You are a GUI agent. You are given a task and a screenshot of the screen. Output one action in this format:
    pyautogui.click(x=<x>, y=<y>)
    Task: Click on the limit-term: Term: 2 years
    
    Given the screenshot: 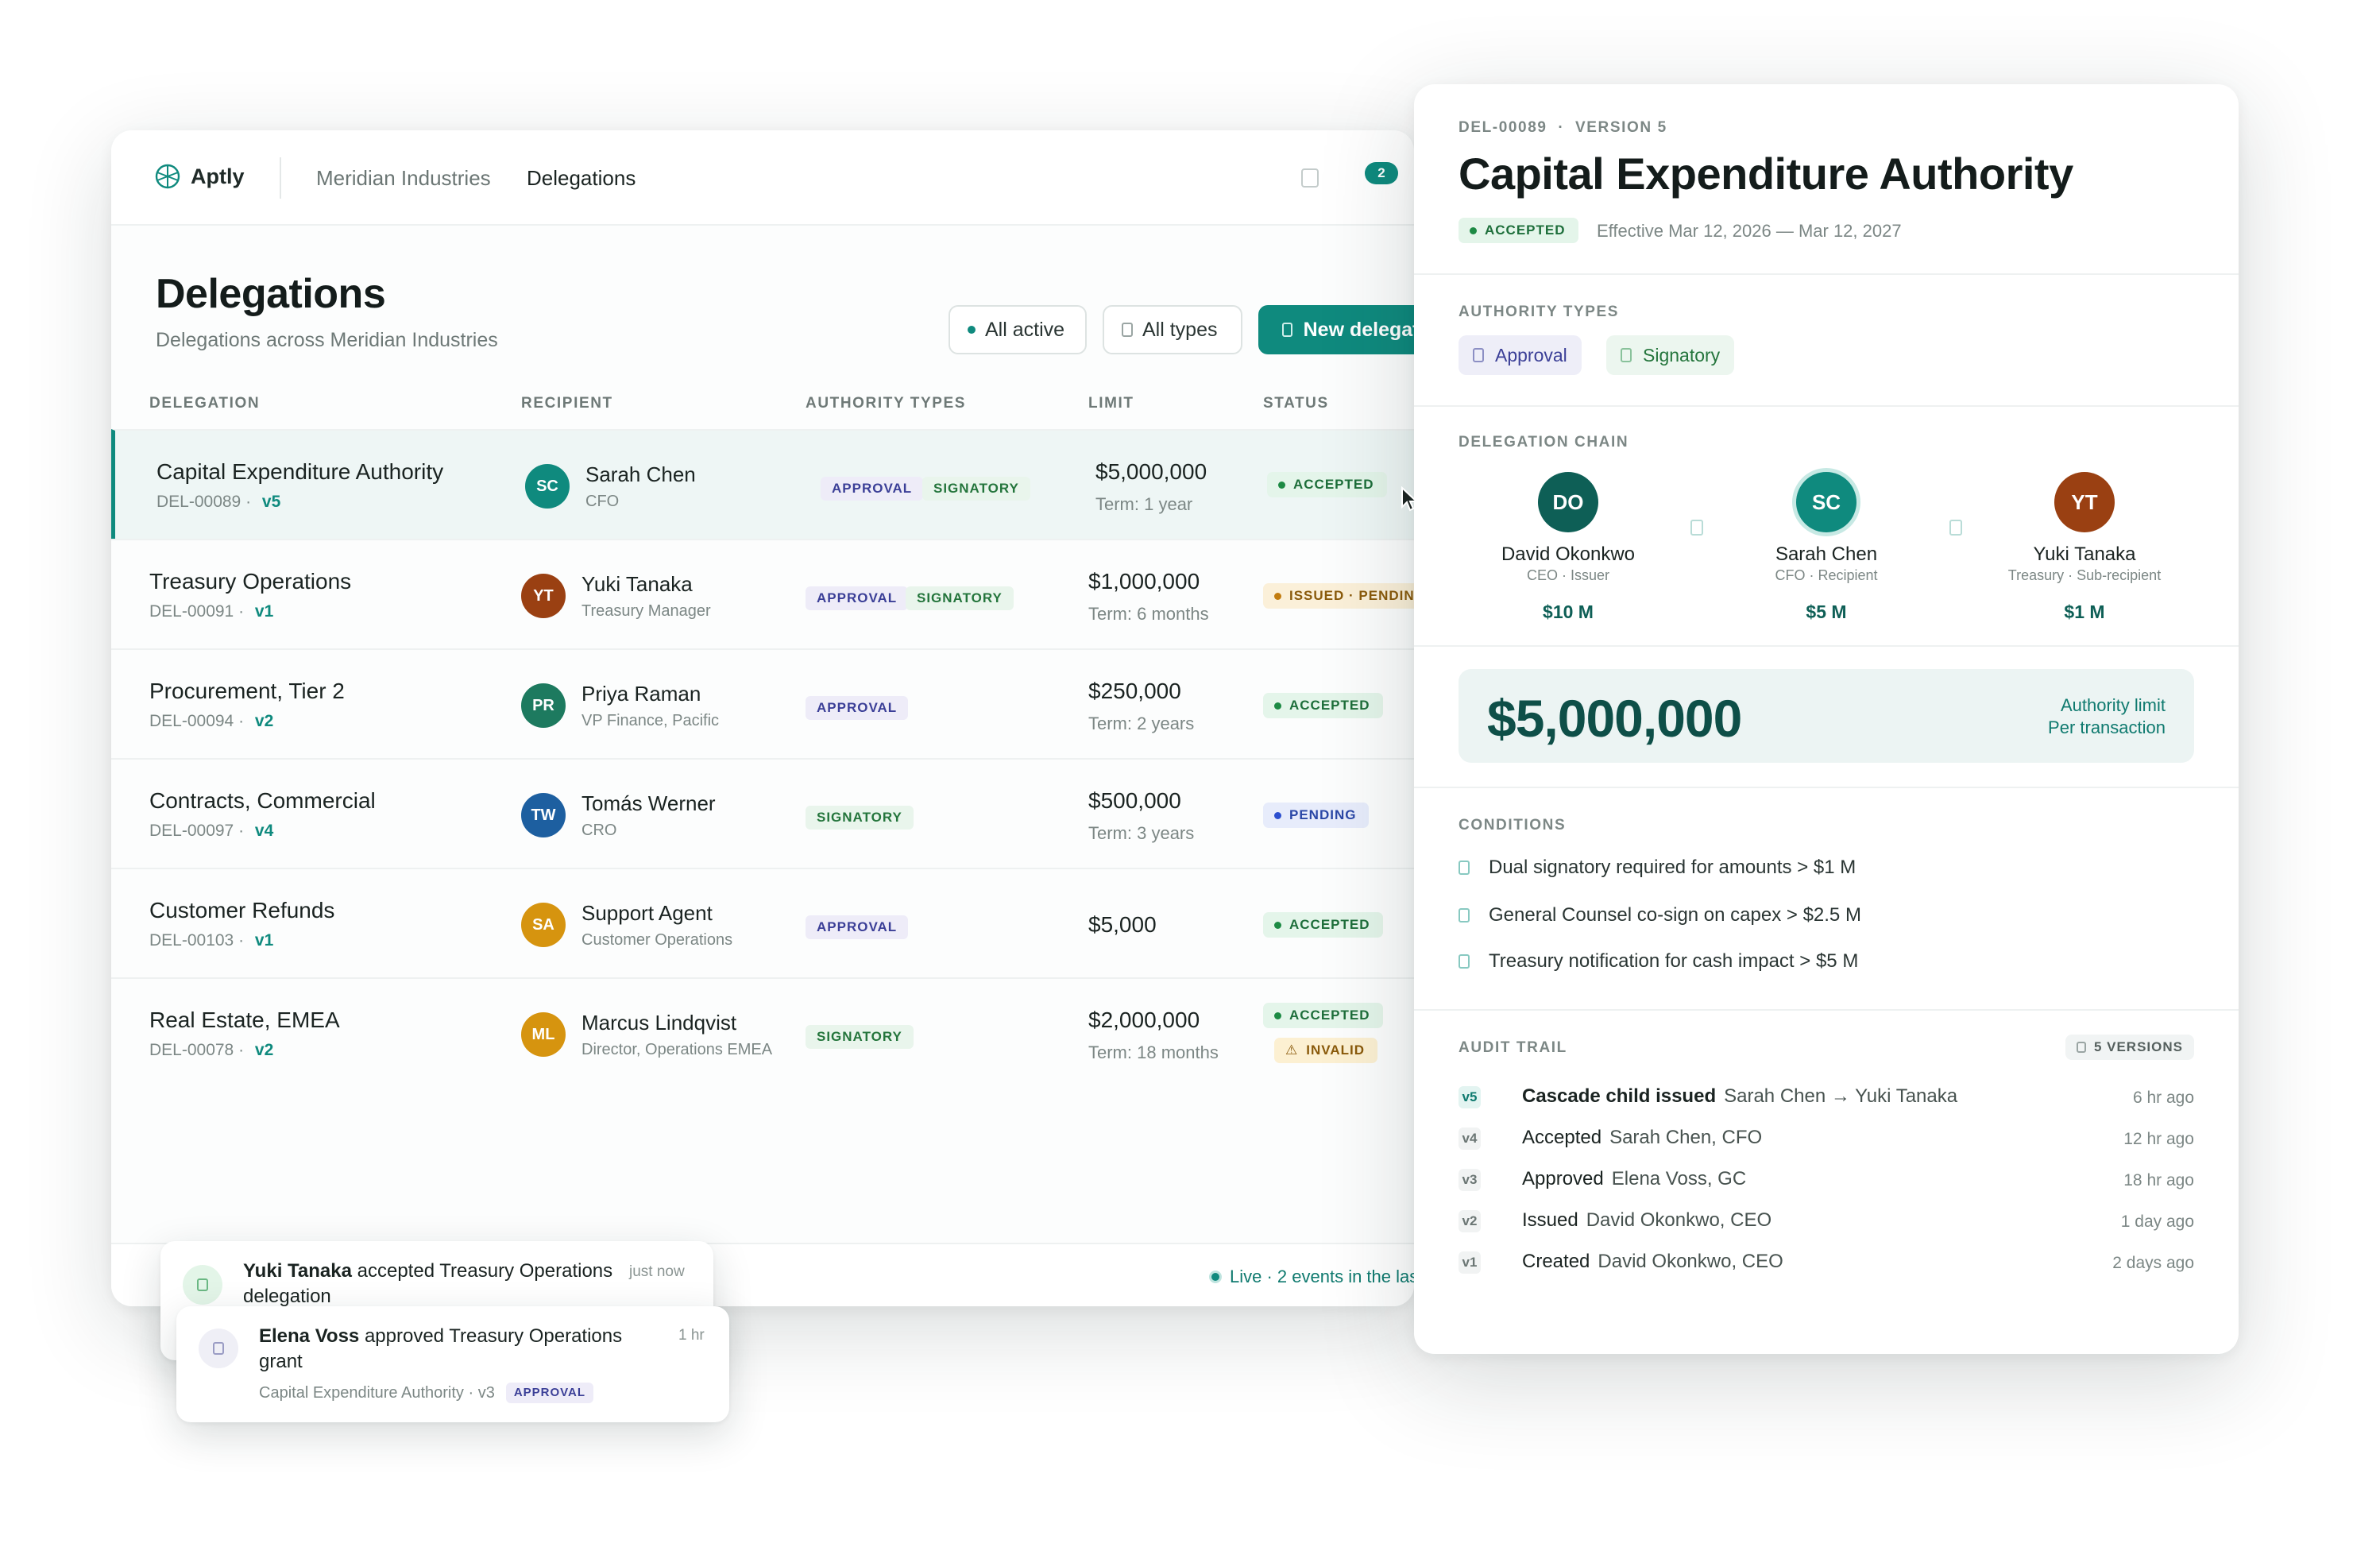 What is the action you would take?
    pyautogui.click(x=1141, y=723)
    